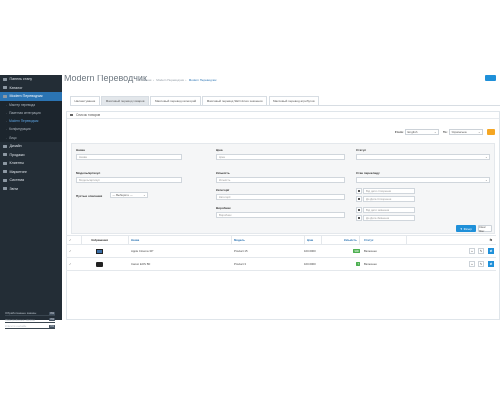  I want to click on from-language-select: English ⌄, so click(422, 132).